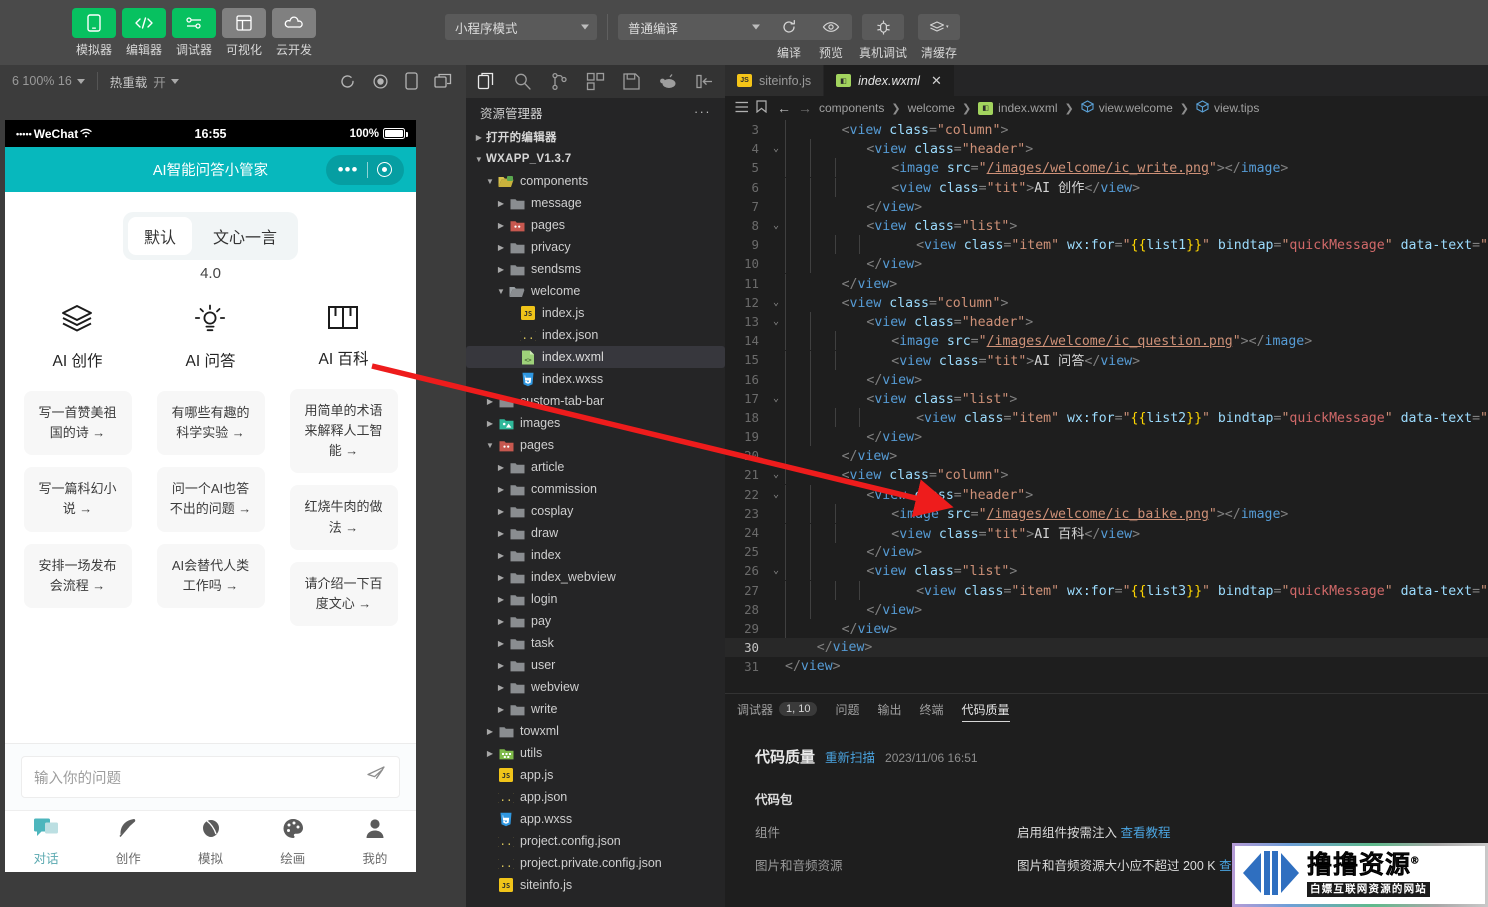 The height and width of the screenshot is (907, 1488). What do you see at coordinates (595, 797) in the screenshot?
I see `tree-item-app-json: {..} app.json` at bounding box center [595, 797].